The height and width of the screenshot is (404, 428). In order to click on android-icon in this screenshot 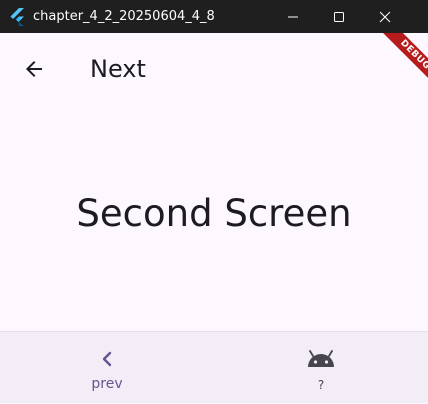, I will do `click(321, 358)`.